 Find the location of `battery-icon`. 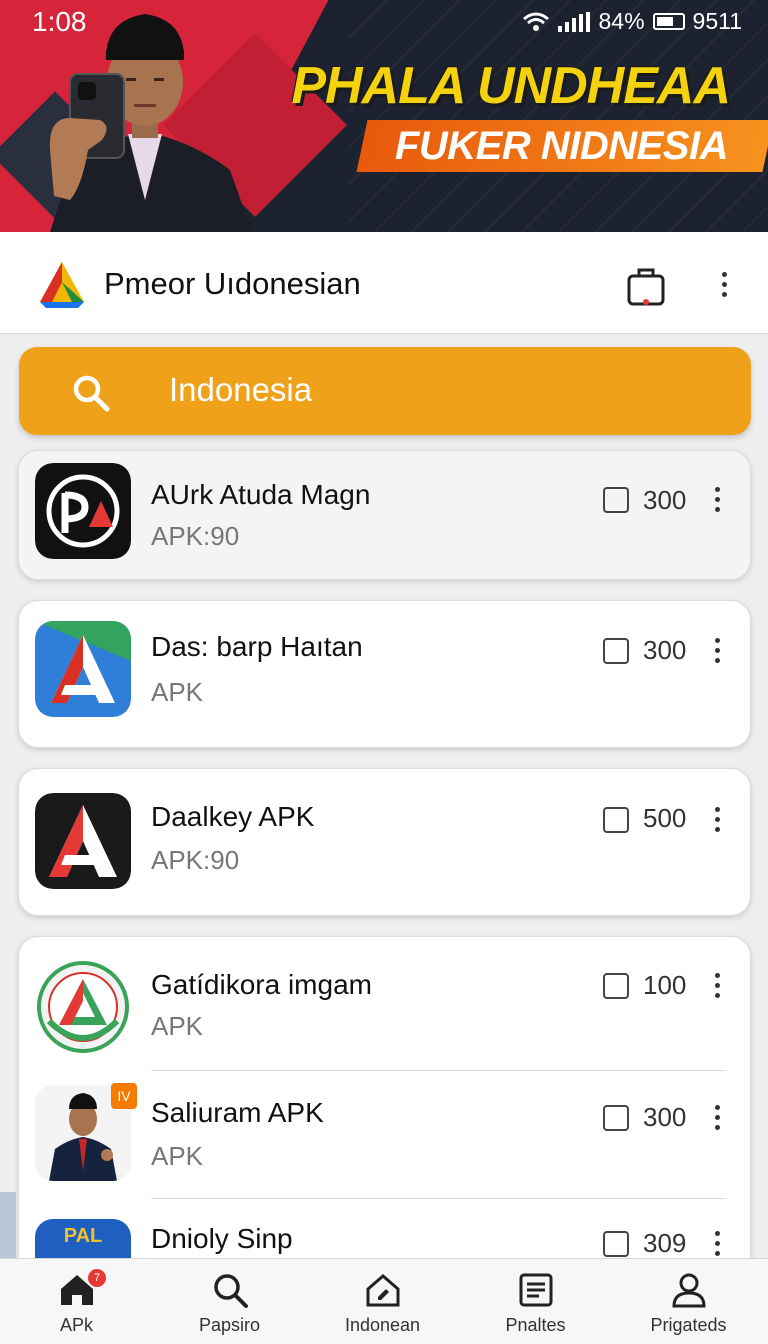

battery-icon is located at coordinates (668, 21).